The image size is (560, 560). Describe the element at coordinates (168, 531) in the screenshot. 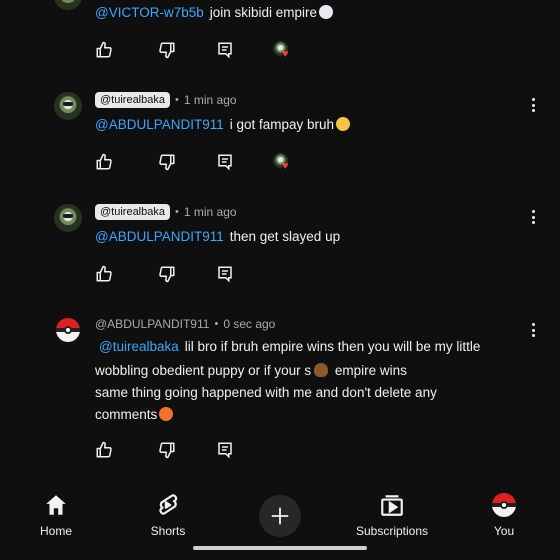

I see `nav-shorts-label: Shorts` at that location.